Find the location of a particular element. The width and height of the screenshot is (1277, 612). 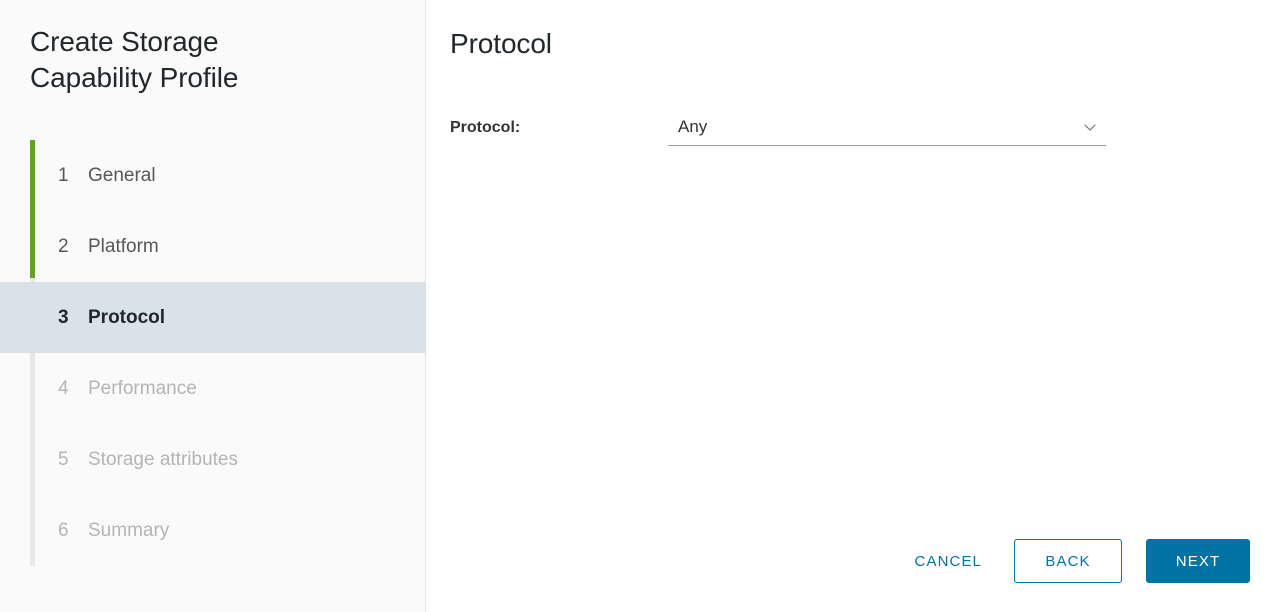

sidebar-step-general: 1 General is located at coordinates (213, 175).